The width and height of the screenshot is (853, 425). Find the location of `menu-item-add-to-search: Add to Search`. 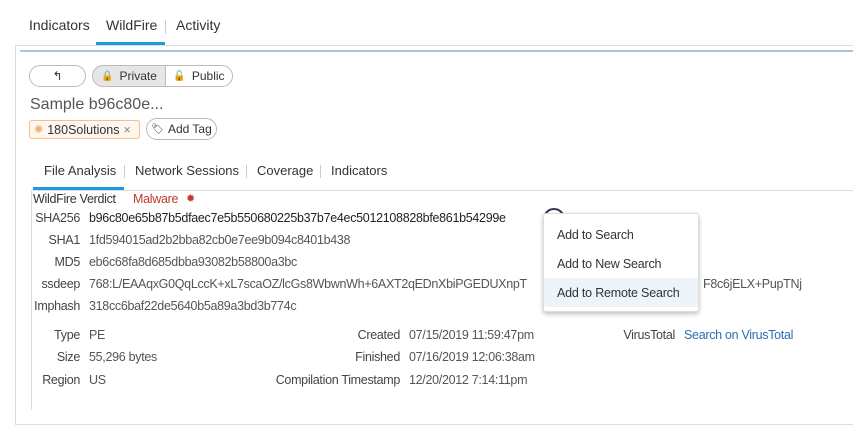

menu-item-add-to-search: Add to Search is located at coordinates (621, 234).